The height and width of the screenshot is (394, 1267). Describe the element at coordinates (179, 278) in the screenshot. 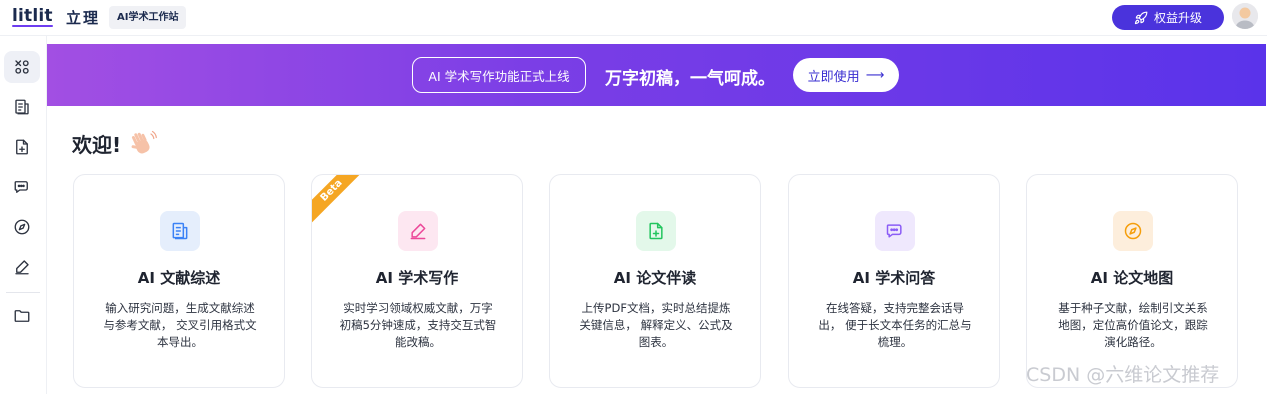

I see `card-title: AI 文献综述` at that location.